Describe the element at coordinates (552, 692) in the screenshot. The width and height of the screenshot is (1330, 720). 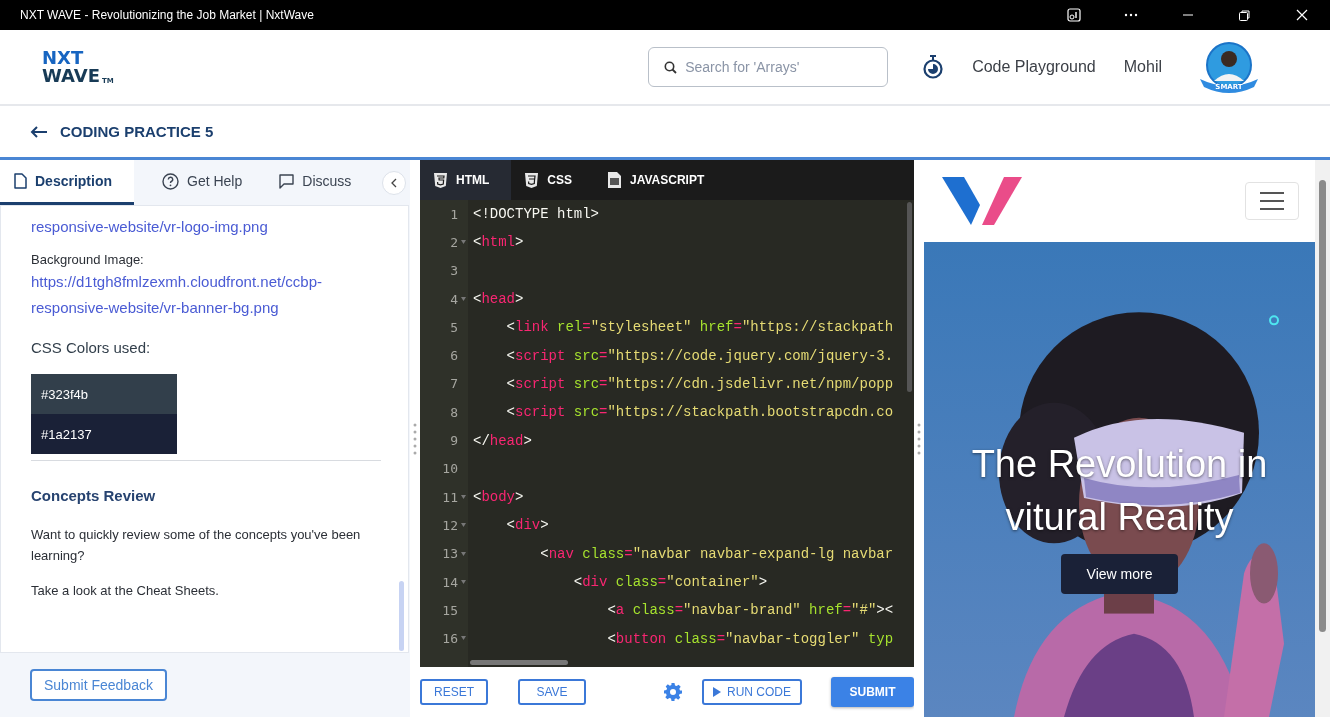
I see `toolbar-button: SAVE` at that location.